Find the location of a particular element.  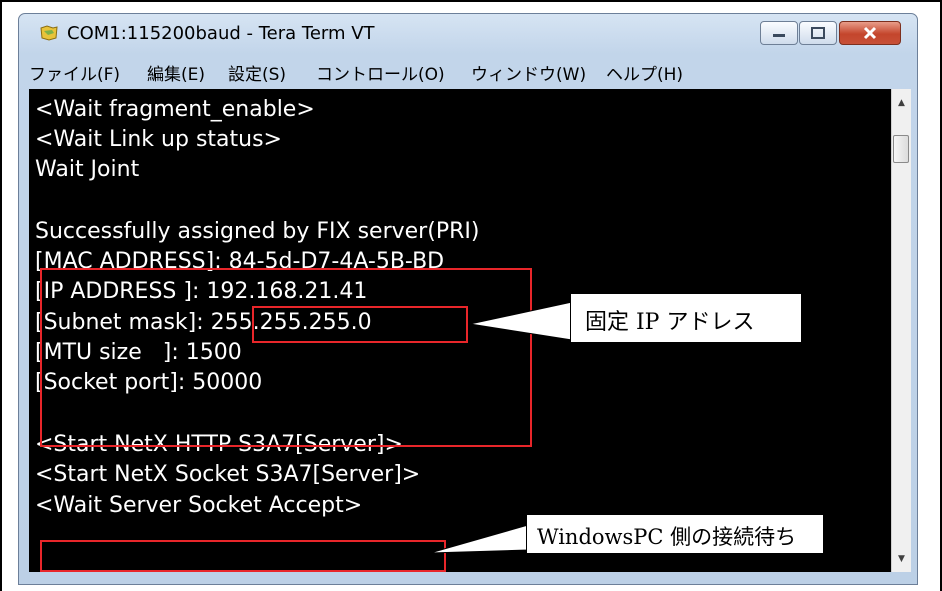

wait-callout-pointer is located at coordinates (479, 539).